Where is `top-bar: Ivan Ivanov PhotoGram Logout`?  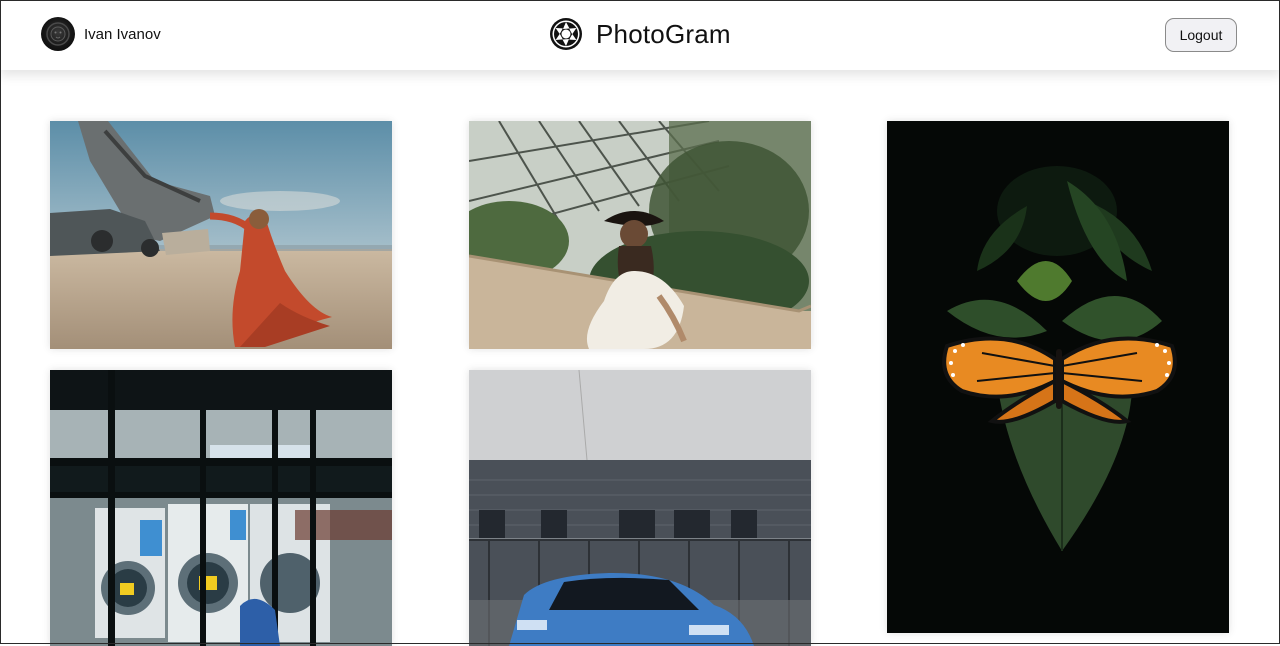 top-bar: Ivan Ivanov PhotoGram Logout is located at coordinates (640, 35).